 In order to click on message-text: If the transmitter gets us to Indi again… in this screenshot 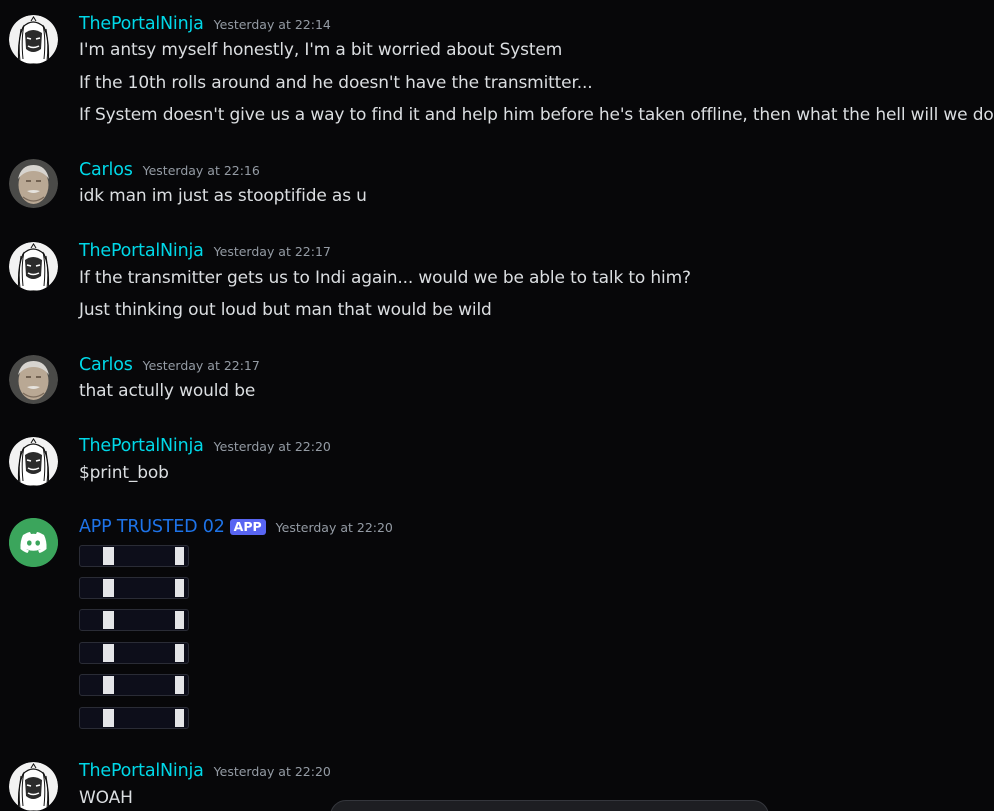, I will do `click(385, 278)`.